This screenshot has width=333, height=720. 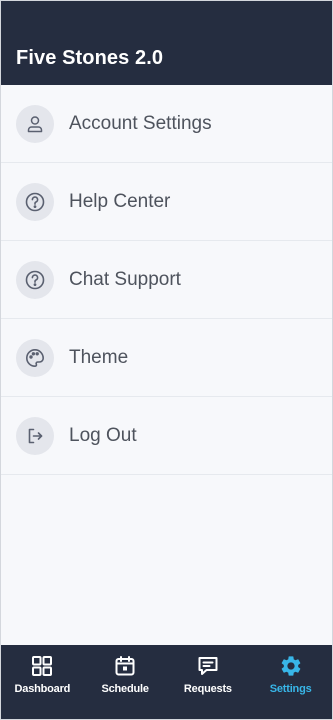 I want to click on menu-item-log-out: Log Out, so click(x=166, y=436).